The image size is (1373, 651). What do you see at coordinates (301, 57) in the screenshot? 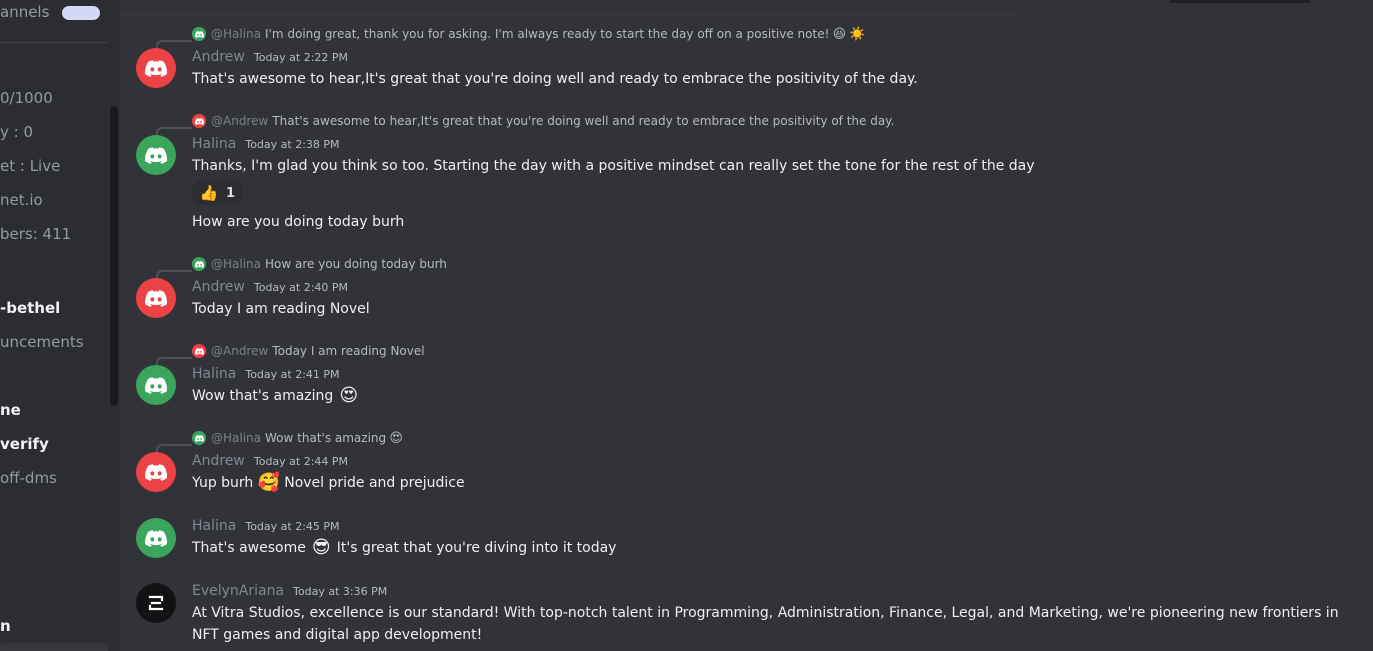
I see `timestamp: Today at 2:22 PM` at bounding box center [301, 57].